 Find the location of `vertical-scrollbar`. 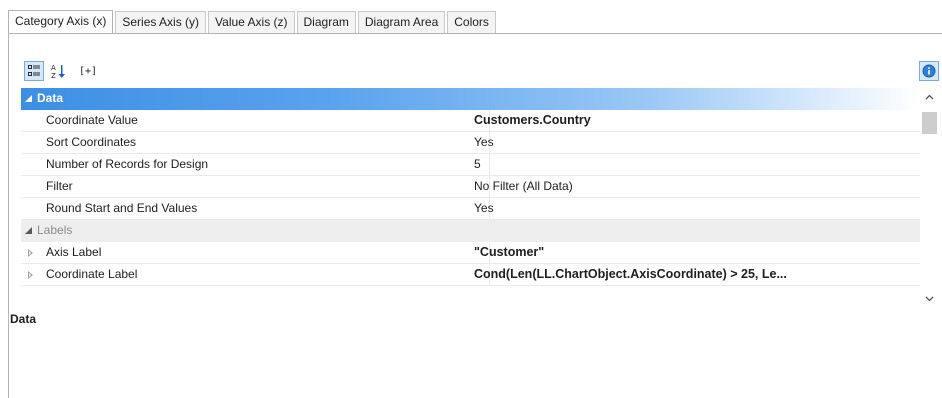

vertical-scrollbar is located at coordinates (929, 198).